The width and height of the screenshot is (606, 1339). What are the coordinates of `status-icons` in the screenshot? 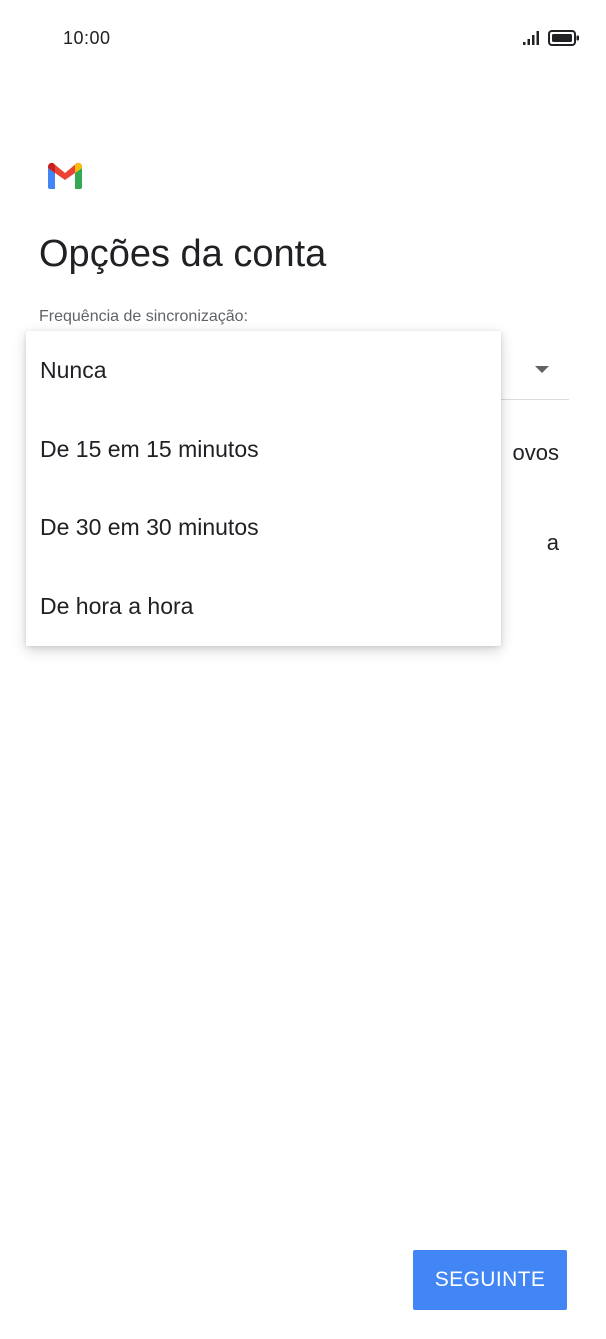 It's located at (551, 40).